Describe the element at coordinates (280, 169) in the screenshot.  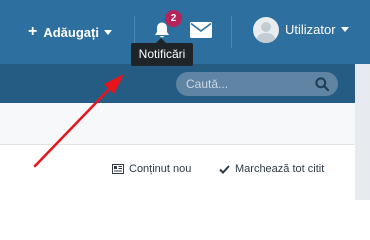
I see `mark-all-read-label: Marchează tot citit` at that location.